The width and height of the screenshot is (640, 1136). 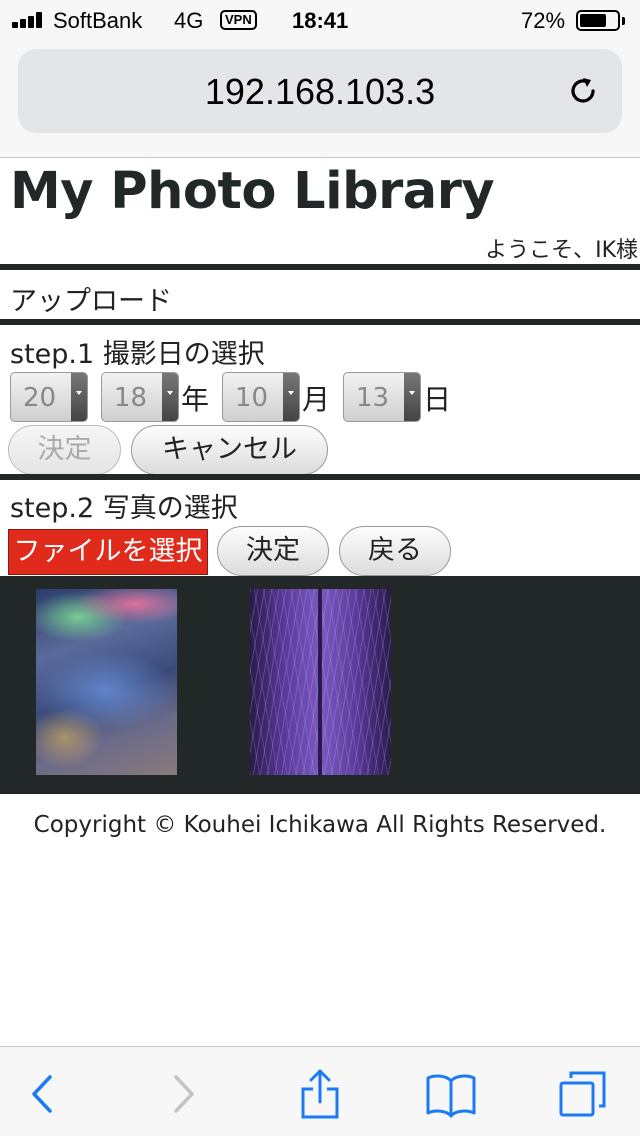 I want to click on bookmarks-icon, so click(x=451, y=1094).